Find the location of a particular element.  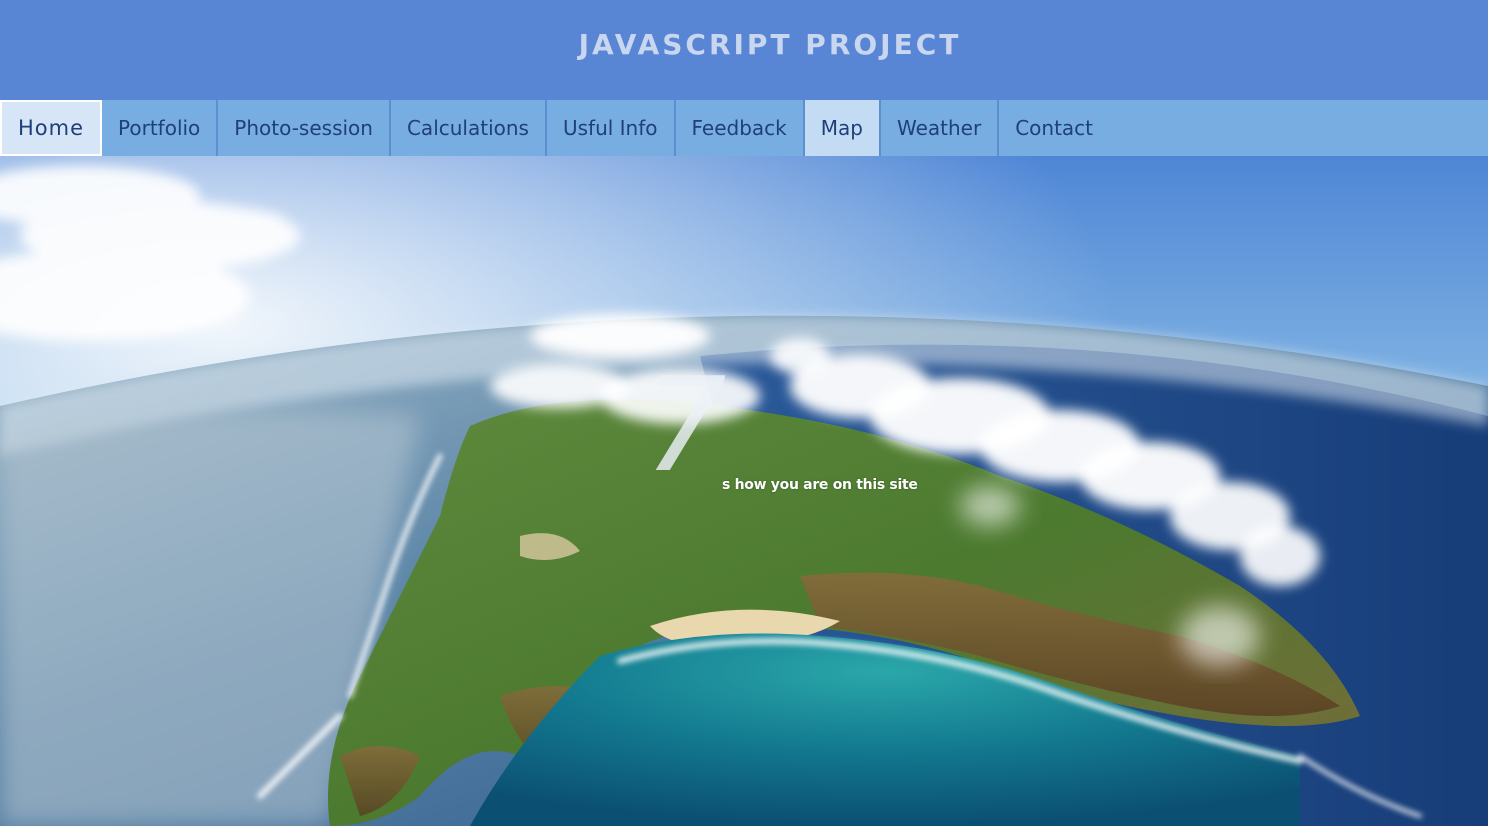

nav-item-weather: Weather is located at coordinates (940, 128).